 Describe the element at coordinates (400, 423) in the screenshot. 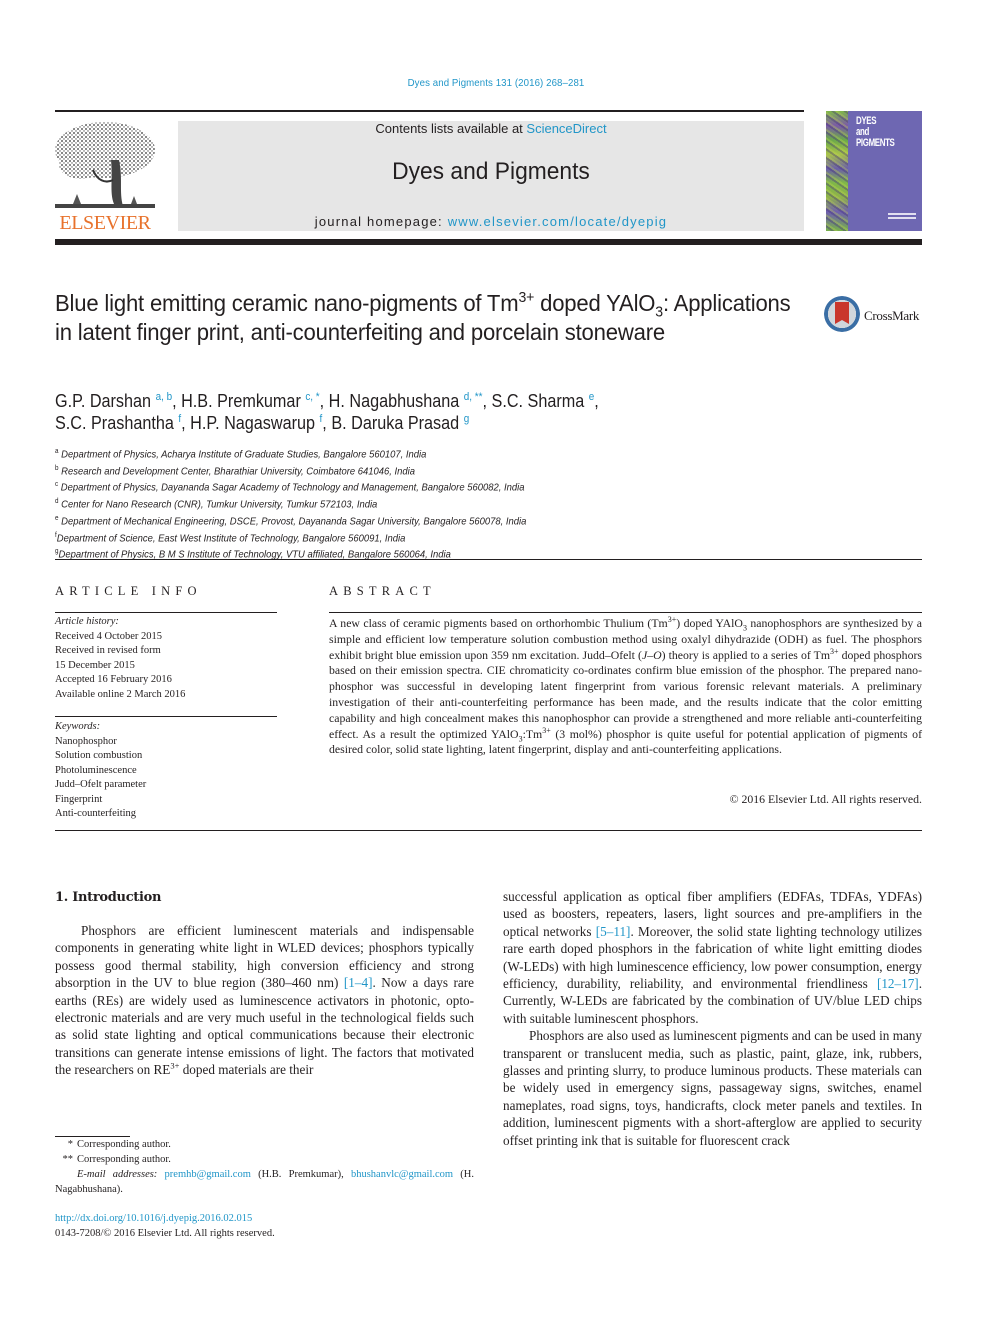

I see `author: B. Daruka Prasad g` at that location.